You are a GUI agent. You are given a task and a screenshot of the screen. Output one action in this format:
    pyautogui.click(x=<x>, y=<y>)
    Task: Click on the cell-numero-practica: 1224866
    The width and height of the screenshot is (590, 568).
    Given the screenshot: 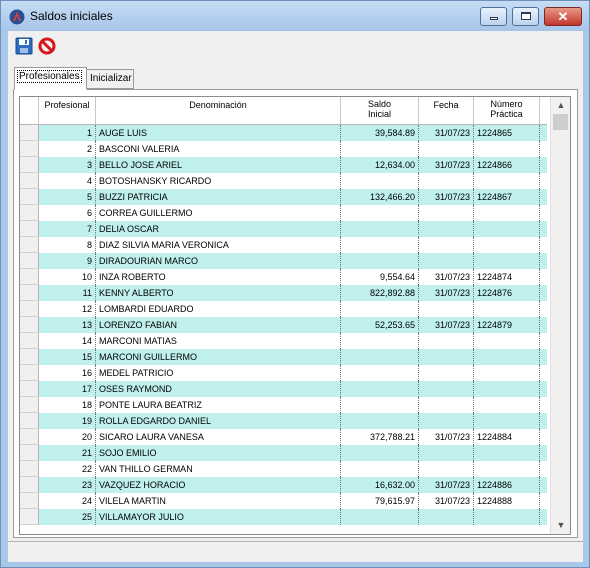 What is the action you would take?
    pyautogui.click(x=507, y=165)
    